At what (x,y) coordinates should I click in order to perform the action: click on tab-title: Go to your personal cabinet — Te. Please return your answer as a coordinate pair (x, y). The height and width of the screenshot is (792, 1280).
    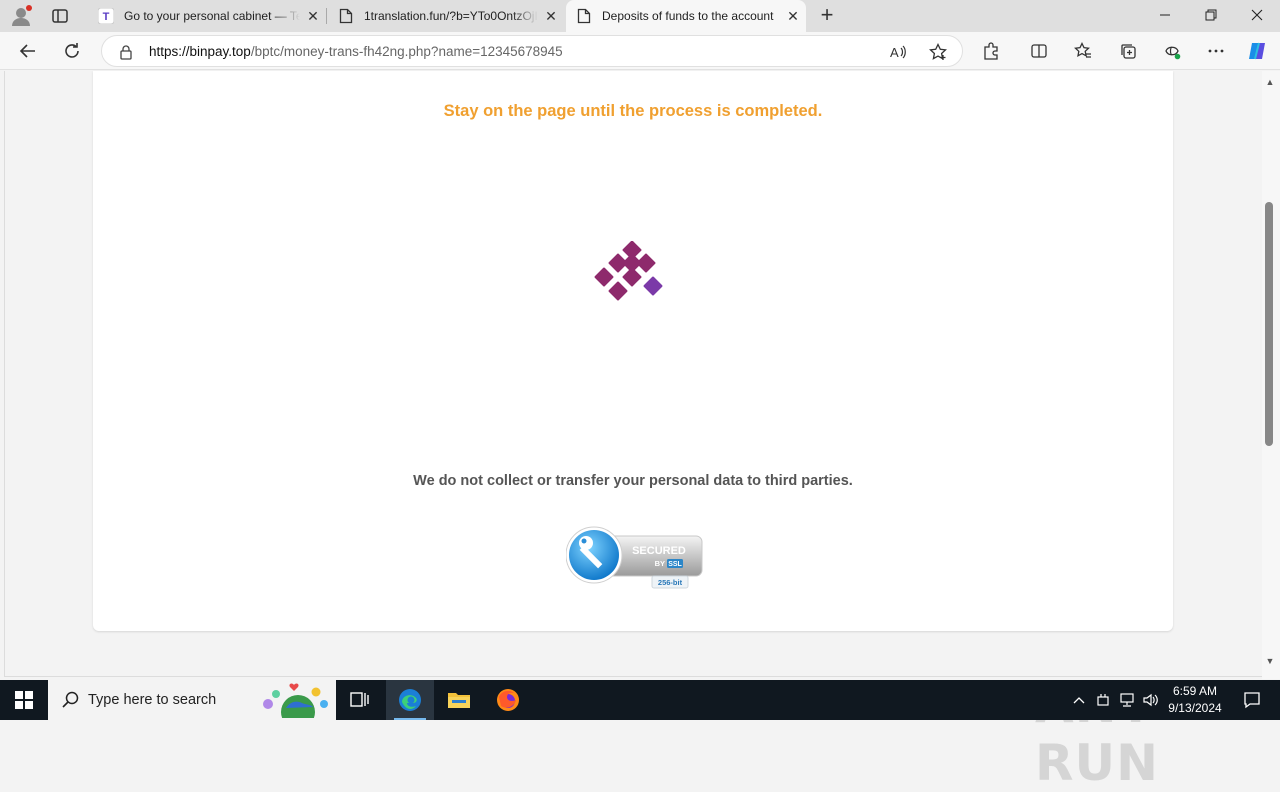
    Looking at the image, I should click on (212, 16).